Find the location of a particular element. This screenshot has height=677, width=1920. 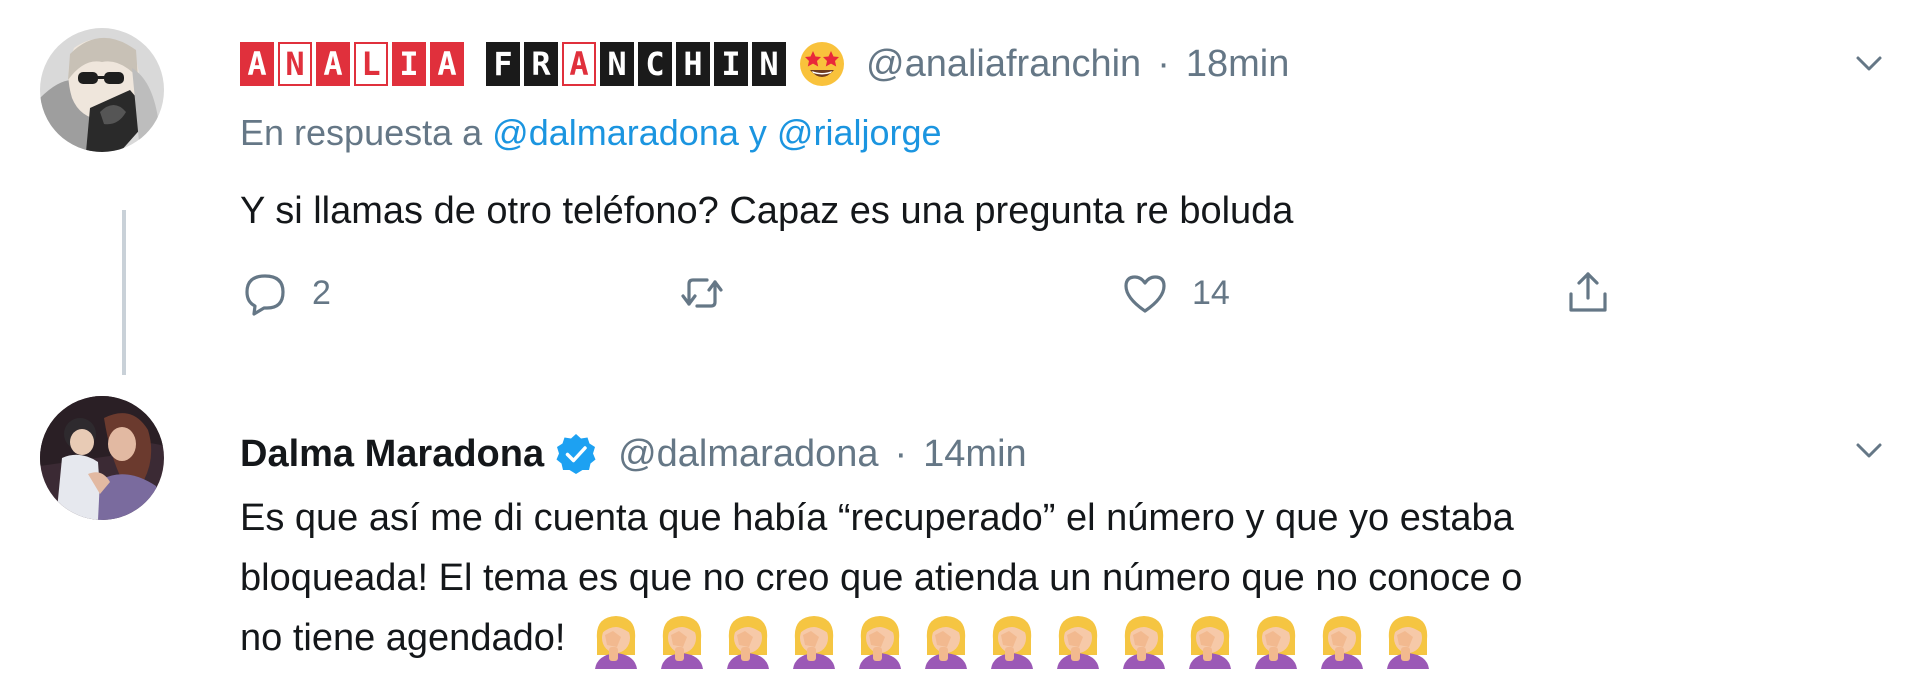

share-icon is located at coordinates (1588, 292).